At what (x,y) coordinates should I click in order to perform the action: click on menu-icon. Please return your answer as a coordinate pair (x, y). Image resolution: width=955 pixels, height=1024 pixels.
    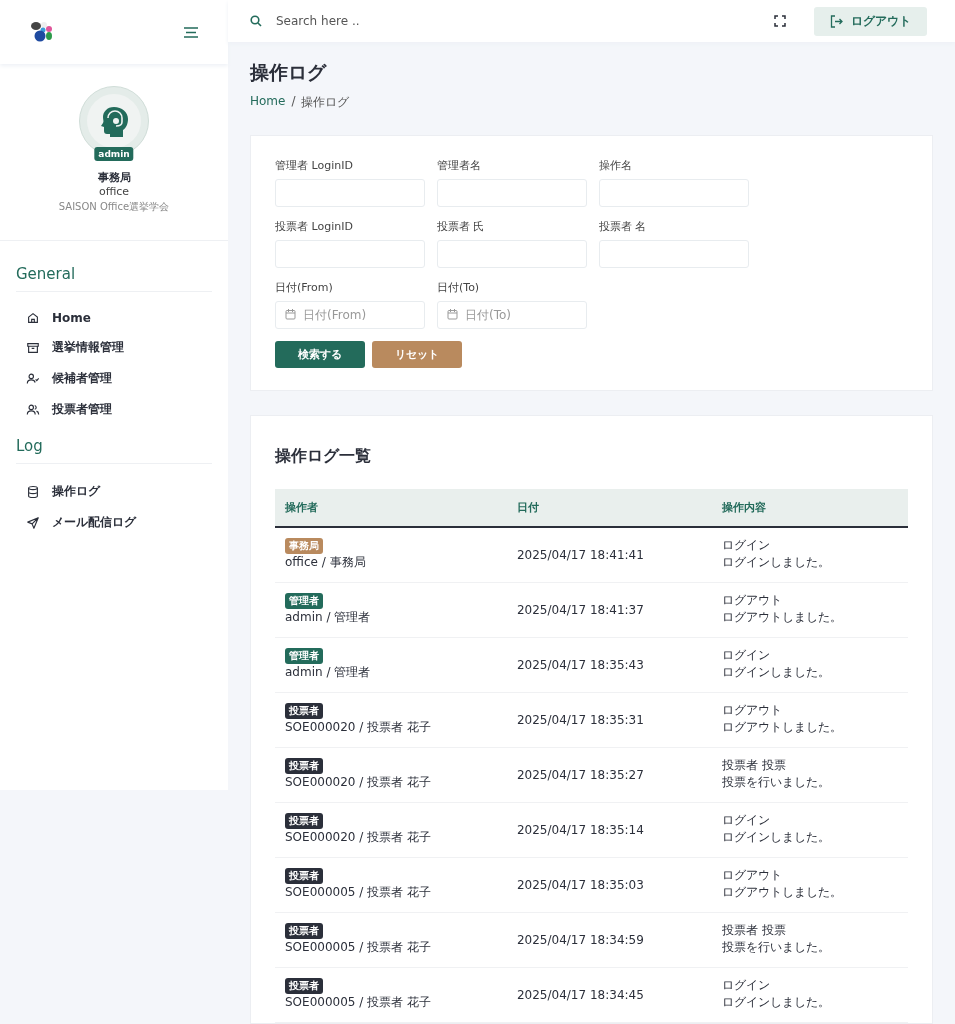
    Looking at the image, I should click on (191, 32).